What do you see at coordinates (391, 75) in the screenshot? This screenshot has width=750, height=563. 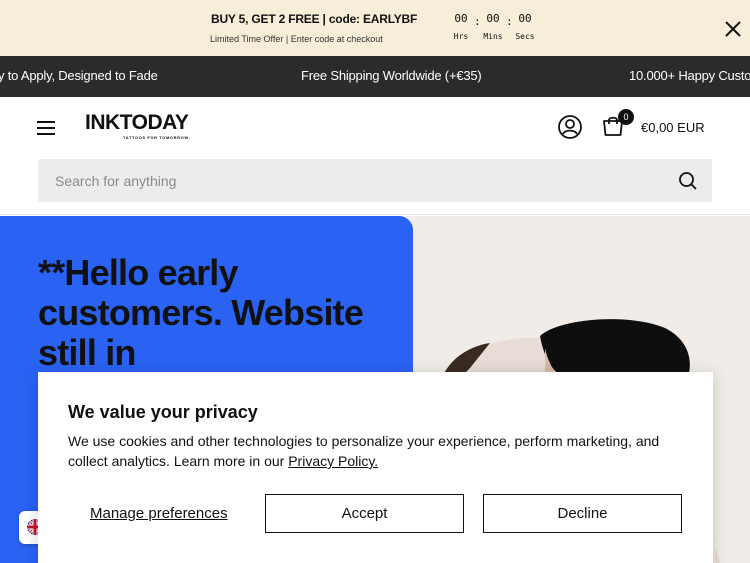 I see `marquee-item: Free Shipping Worldwide (+€35)` at bounding box center [391, 75].